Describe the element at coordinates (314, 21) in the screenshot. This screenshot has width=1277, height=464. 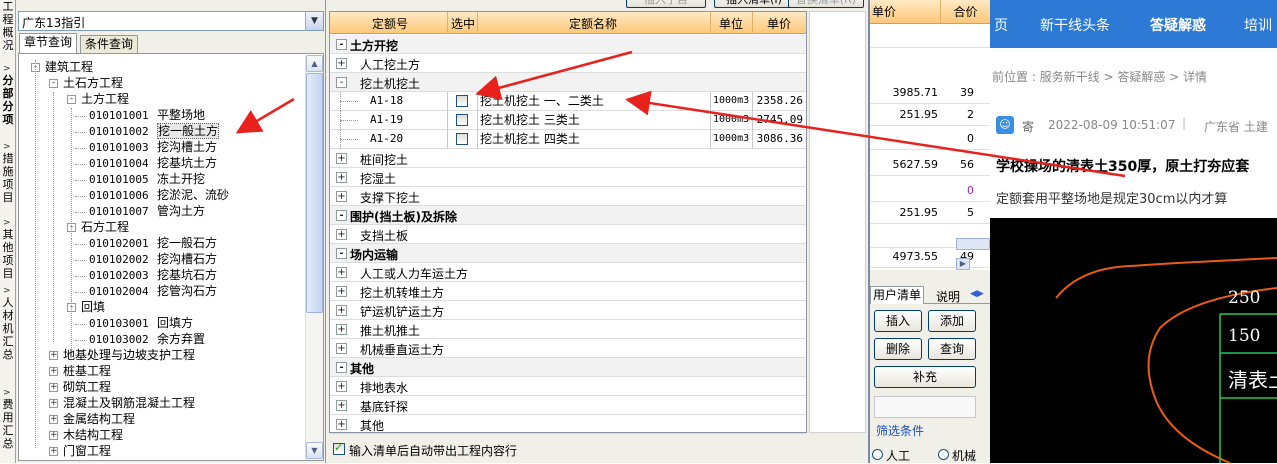
I see `chevron-down-icon: ▼` at that location.